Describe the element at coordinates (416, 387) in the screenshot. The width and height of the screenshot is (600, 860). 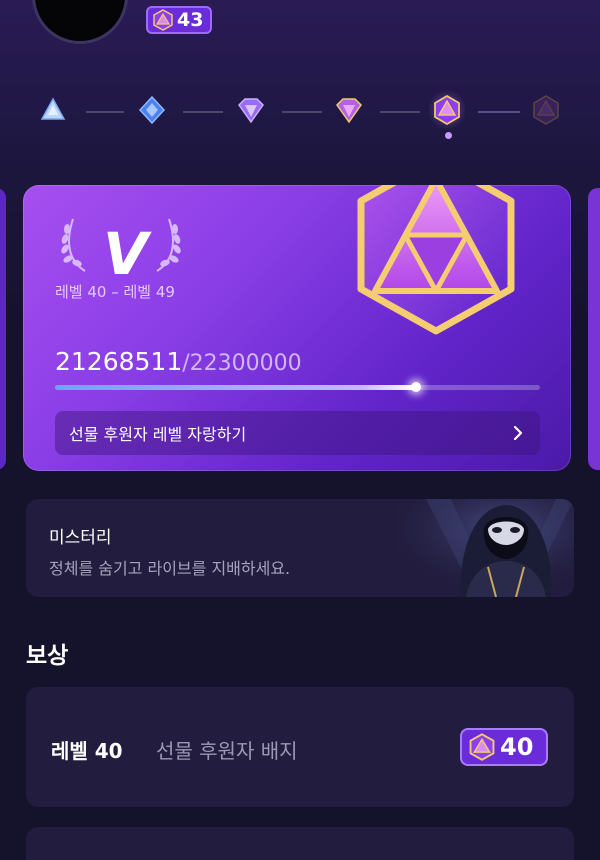
I see `progress-knob` at that location.